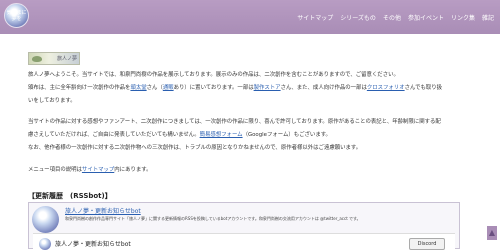 This screenshot has width=500, height=250. Describe the element at coordinates (463, 17) in the screenshot. I see `nav-item-links: リンク集` at that location.